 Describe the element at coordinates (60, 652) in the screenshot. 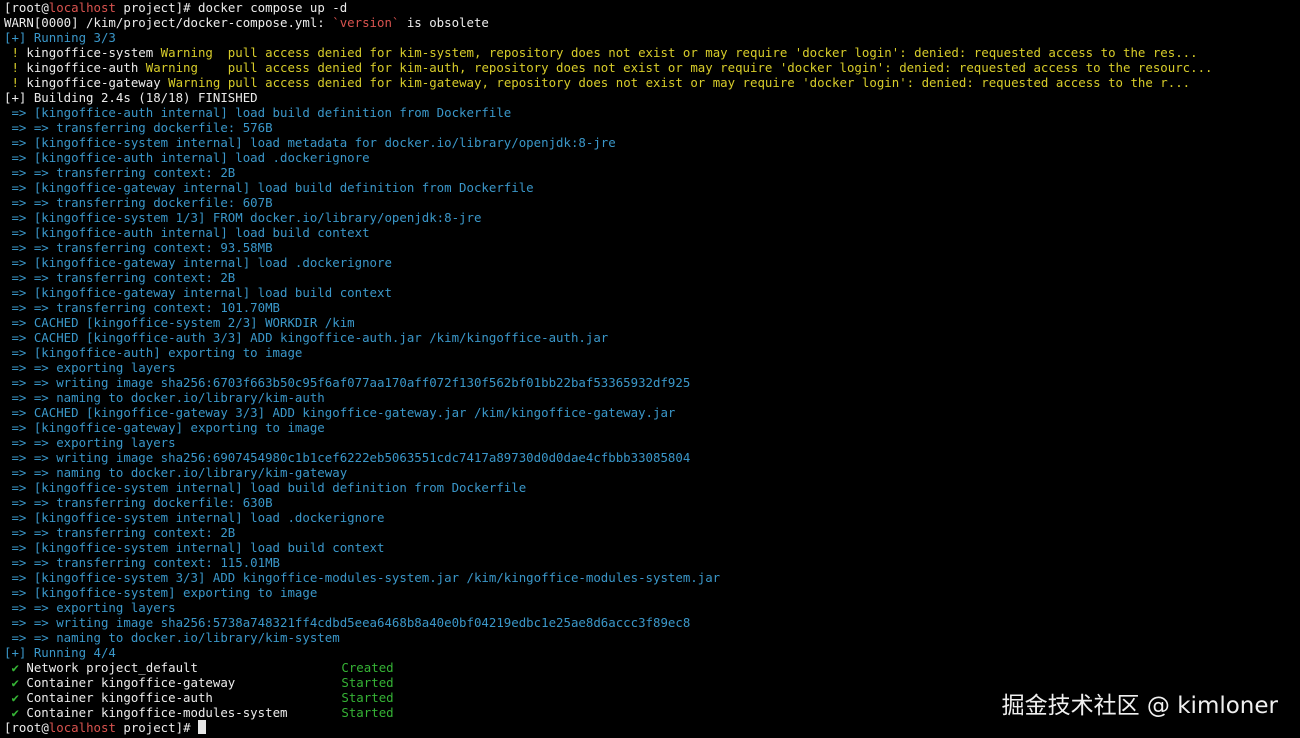

I see `running-4-line: [+] Running 4/4` at that location.